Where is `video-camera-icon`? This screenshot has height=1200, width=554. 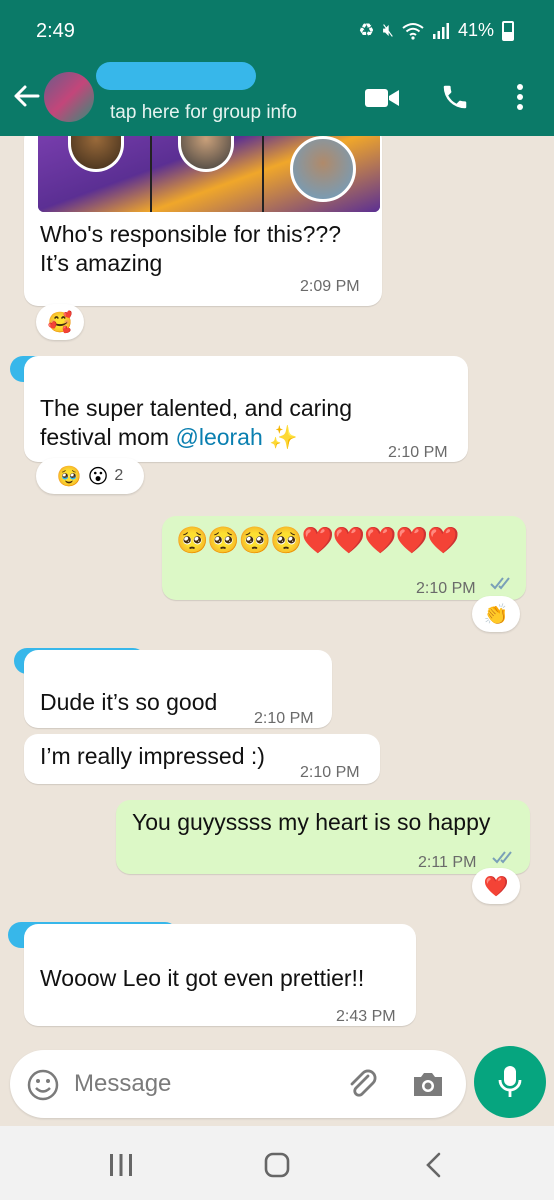
video-camera-icon is located at coordinates (382, 98).